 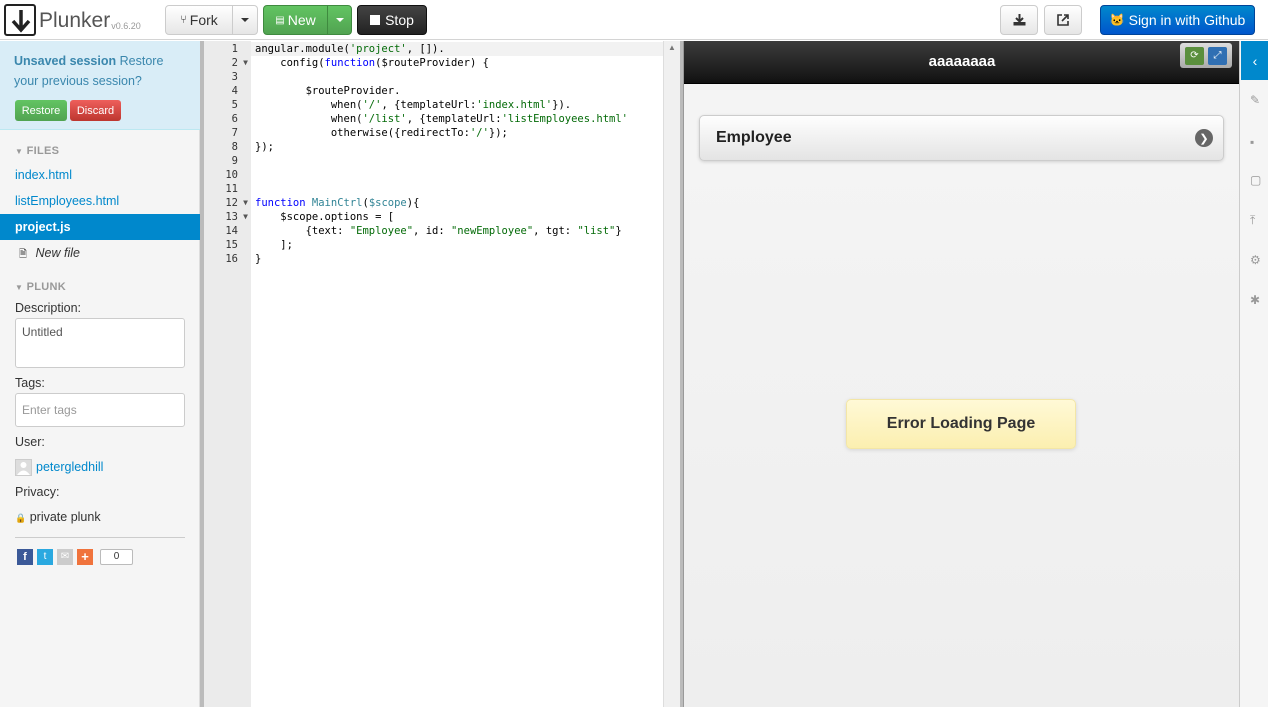 I want to click on editor-gutter: 1 2 ▼ 3 4 5 6 7 8 9 10 11 12 ▼ 13 ▼ 14 15 16, so click(x=227, y=374).